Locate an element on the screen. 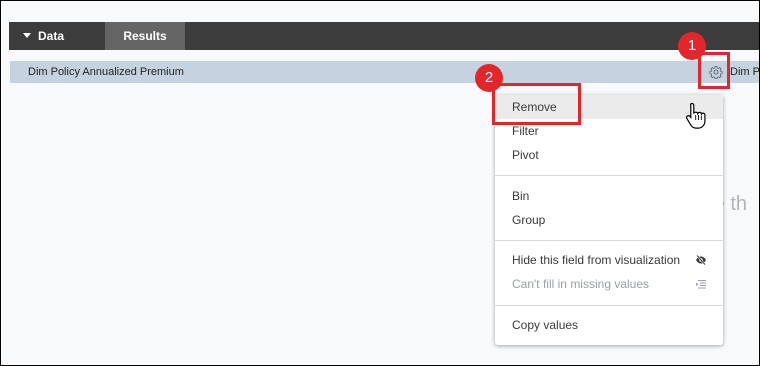  menu-item-copy-values: Copy values is located at coordinates (609, 325).